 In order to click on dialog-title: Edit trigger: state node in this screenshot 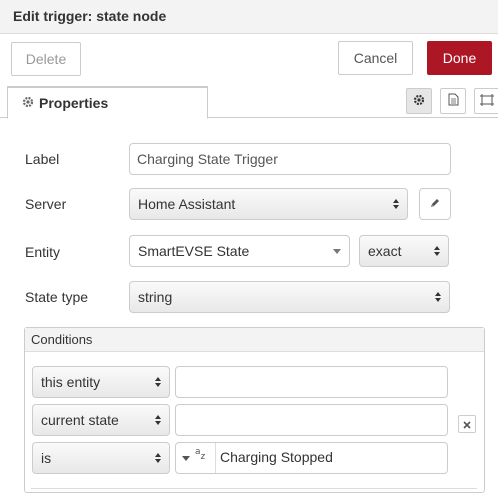, I will do `click(90, 16)`.